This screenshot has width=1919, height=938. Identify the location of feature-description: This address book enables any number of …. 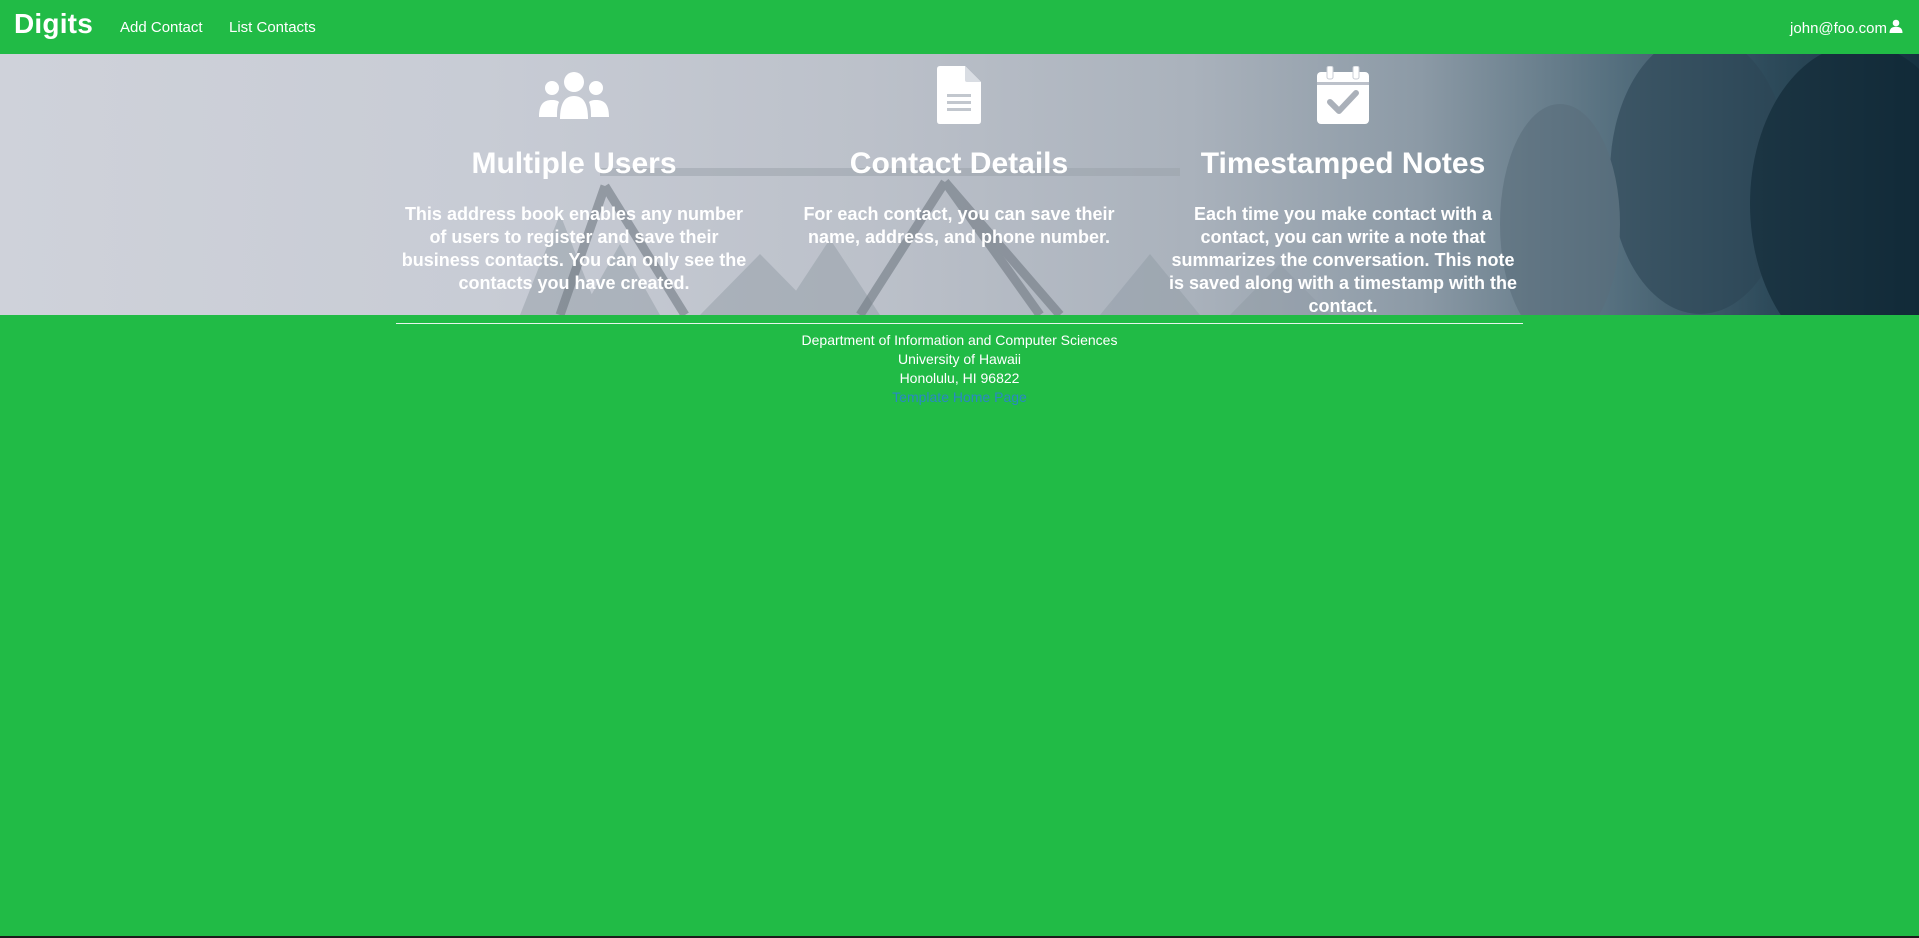
(574, 248).